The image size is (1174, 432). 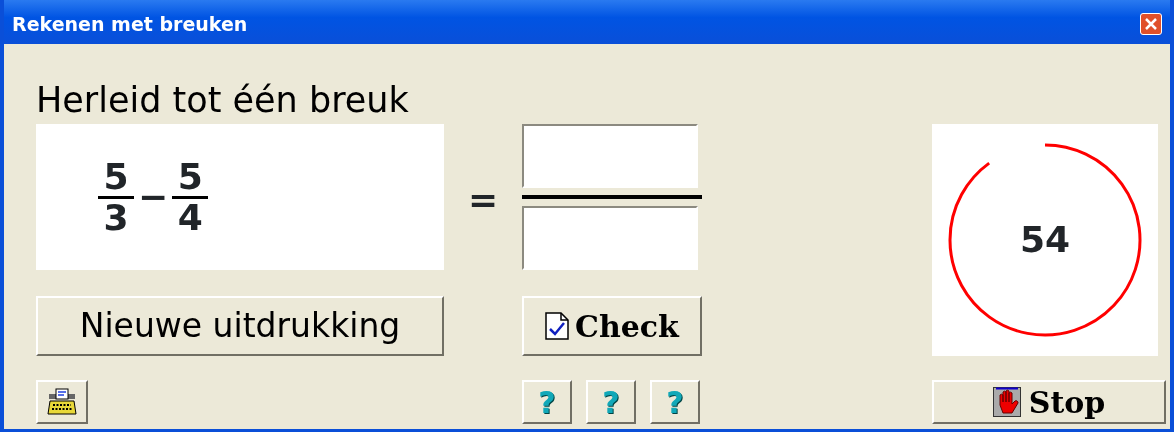 What do you see at coordinates (223, 102) in the screenshot?
I see `instruction-heading: Herleid tot één breuk` at bounding box center [223, 102].